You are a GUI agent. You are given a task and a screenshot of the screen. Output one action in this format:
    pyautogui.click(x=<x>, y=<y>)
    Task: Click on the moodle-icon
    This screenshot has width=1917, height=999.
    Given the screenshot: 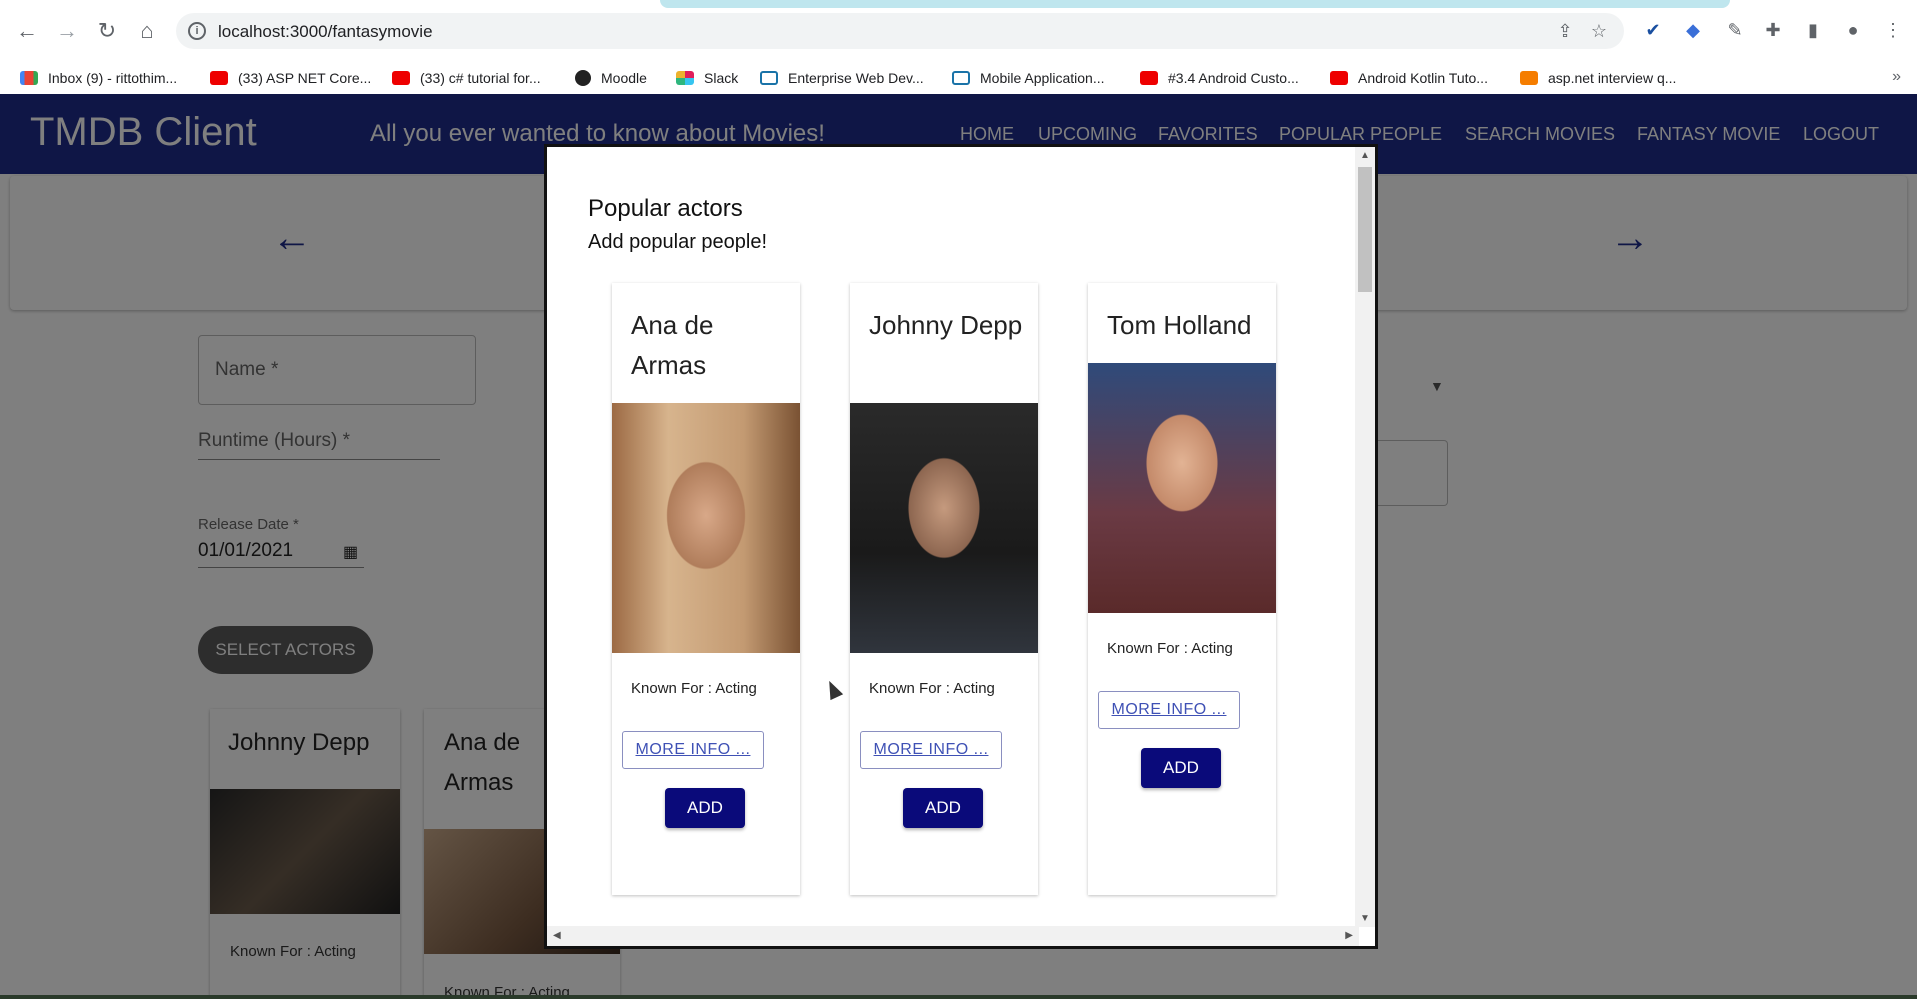 What is the action you would take?
    pyautogui.click(x=583, y=78)
    